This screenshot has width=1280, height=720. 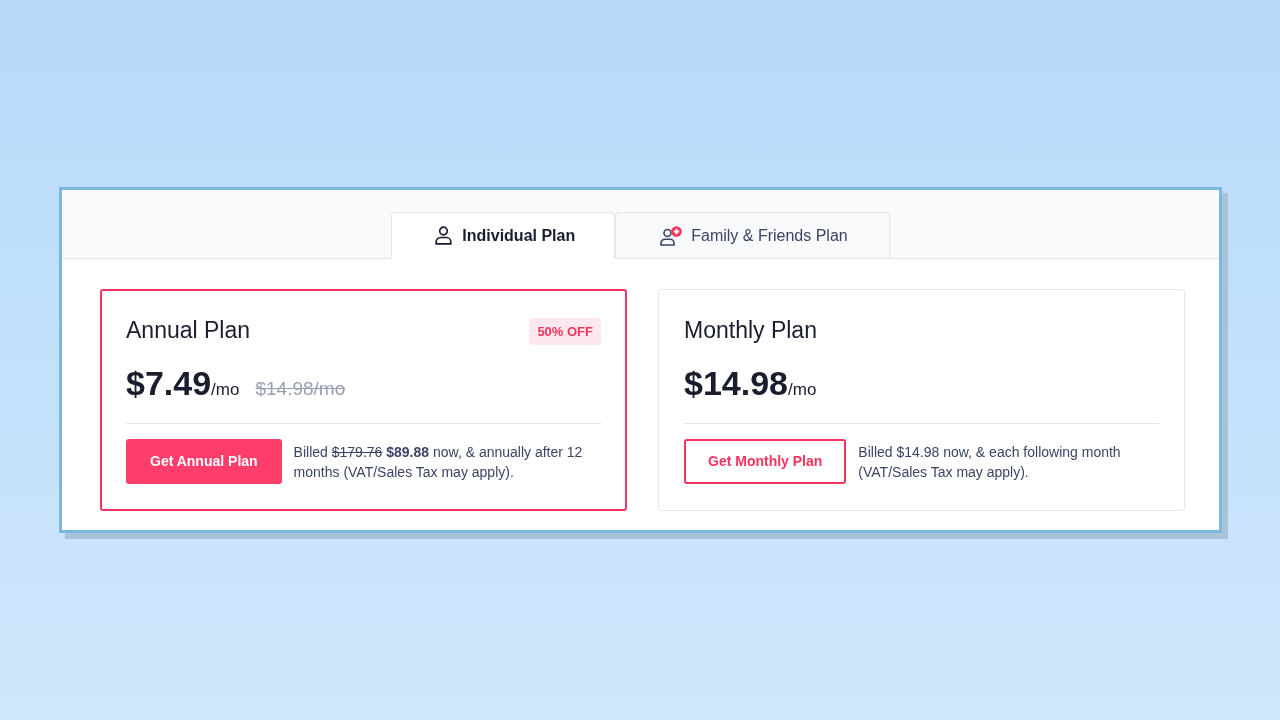 What do you see at coordinates (750, 330) in the screenshot?
I see `plan-title: Monthly Plan` at bounding box center [750, 330].